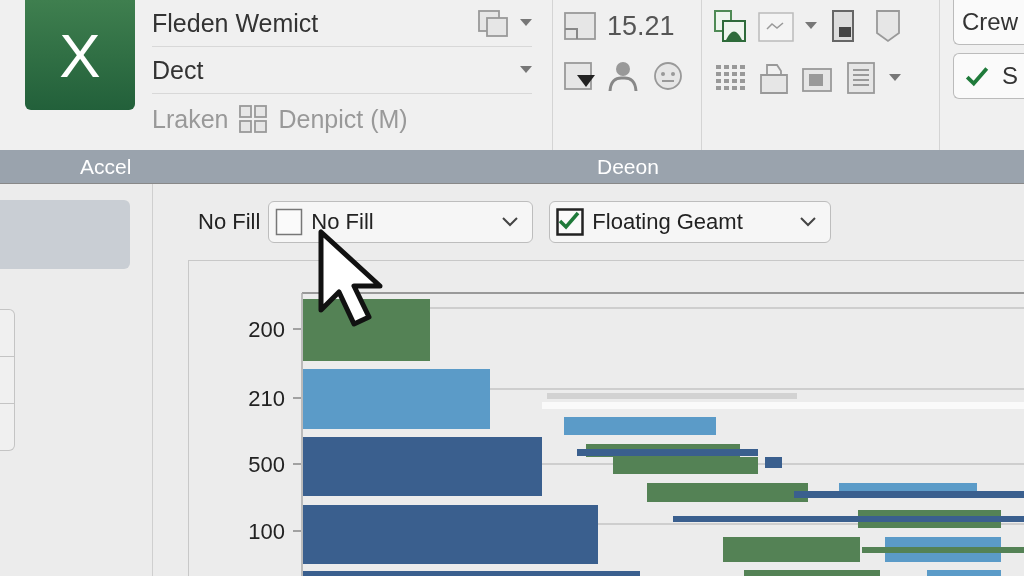 The height and width of the screenshot is (576, 1024). Describe the element at coordinates (266, 531) in the screenshot. I see `axis-label: 100` at that location.